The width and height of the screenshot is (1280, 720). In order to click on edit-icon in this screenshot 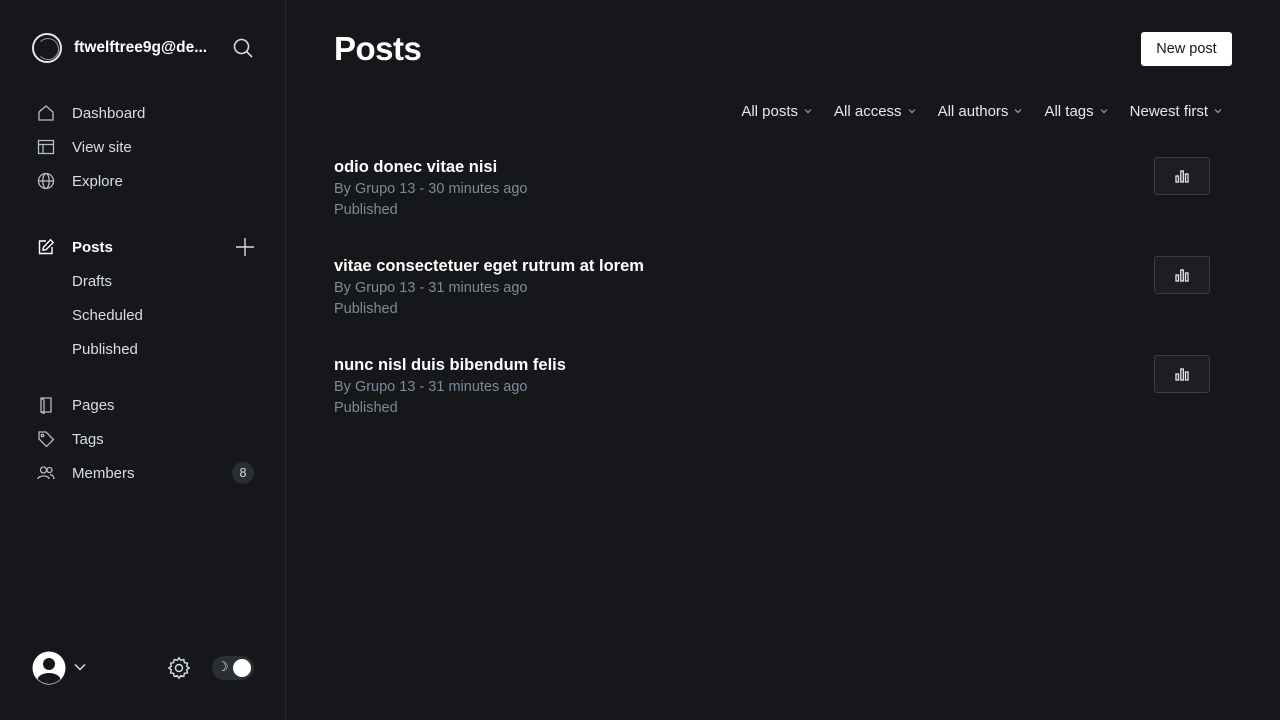, I will do `click(46, 247)`.